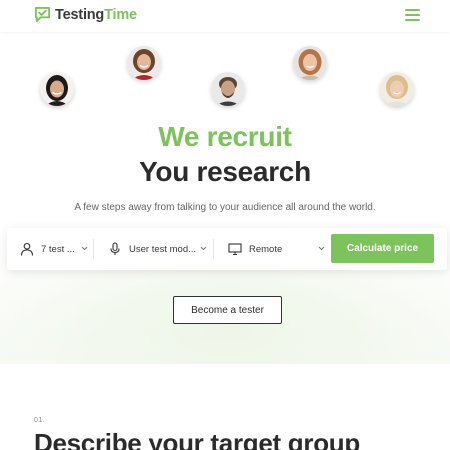 Image resolution: width=450 pixels, height=450 pixels. I want to click on location-dropdown: Remote, so click(278, 249).